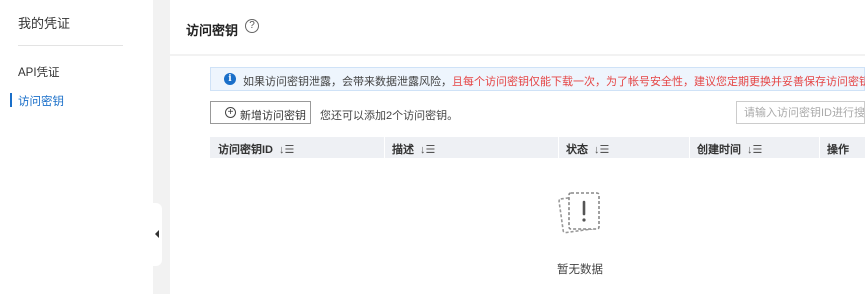 Image resolution: width=865 pixels, height=294 pixels. I want to click on sidebar-divider, so click(70, 45).